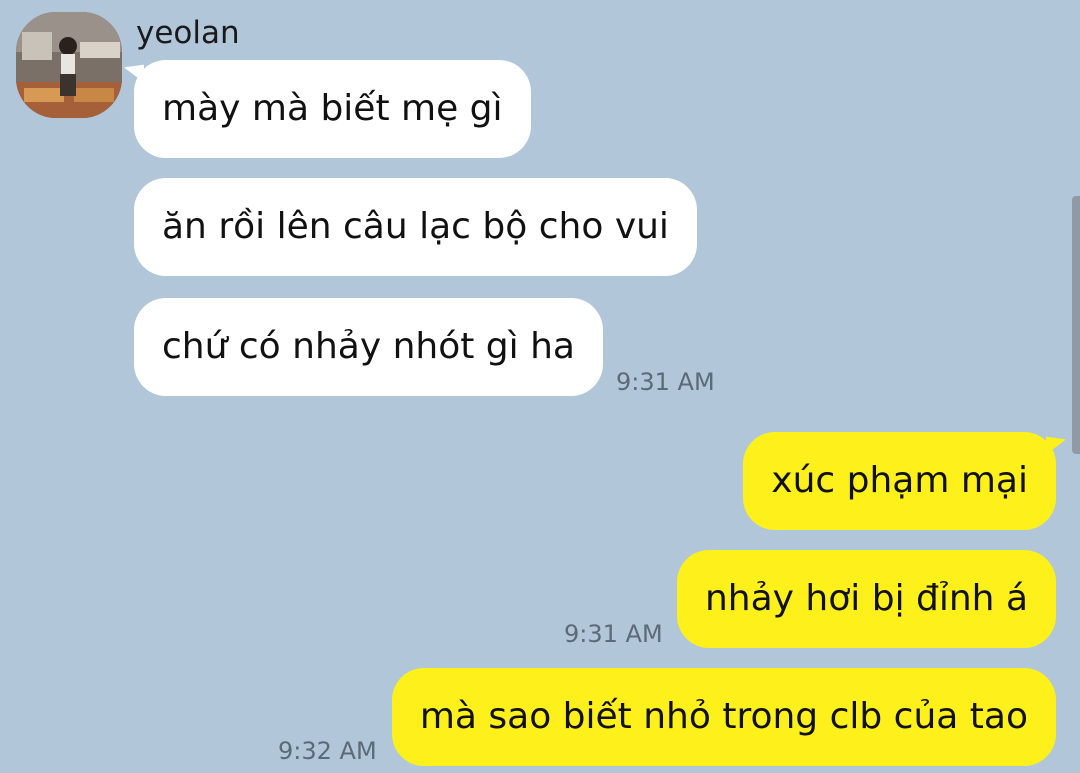 This screenshot has height=773, width=1080. I want to click on sender-avatar, so click(69, 65).